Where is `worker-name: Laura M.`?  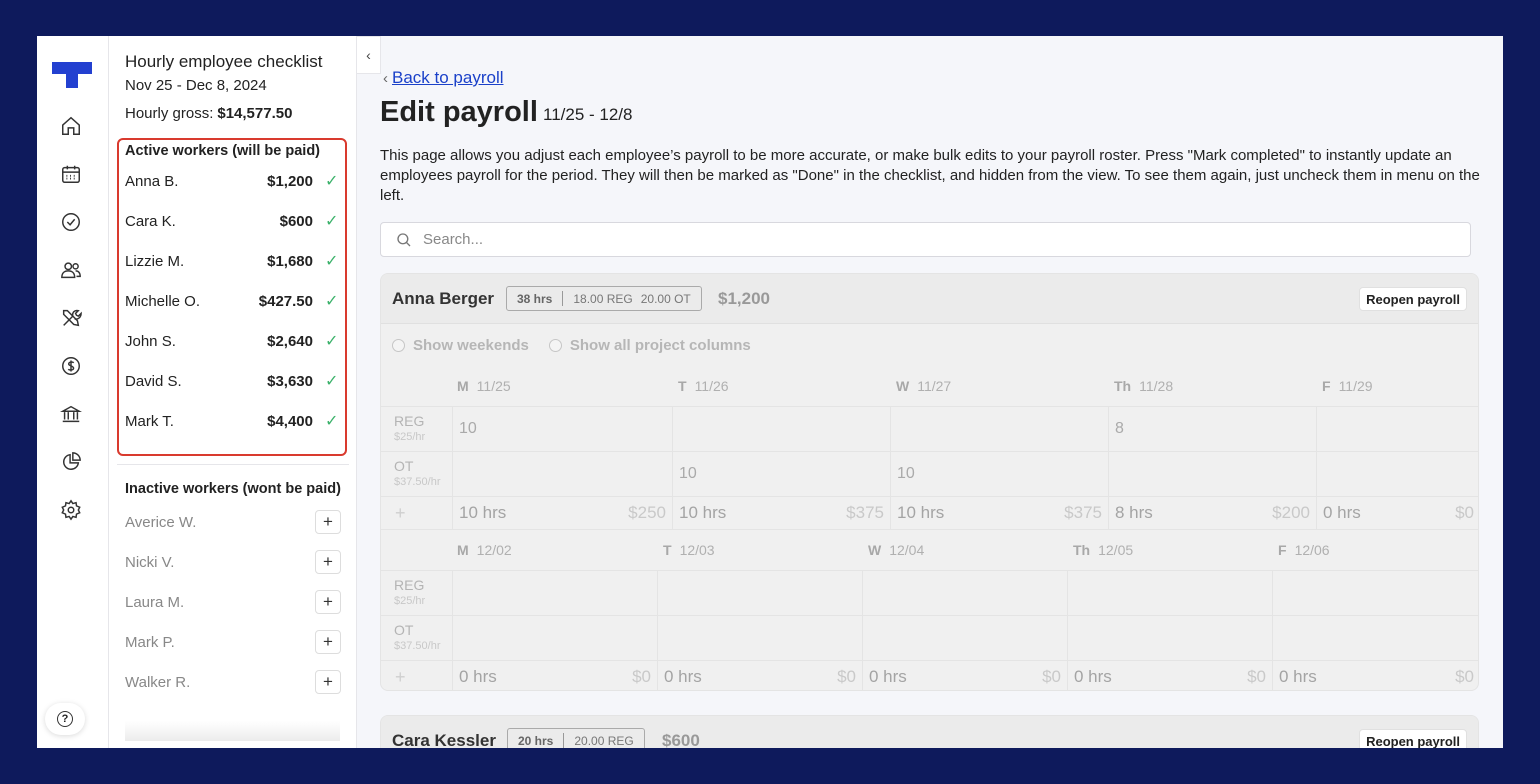 worker-name: Laura M. is located at coordinates (155, 602).